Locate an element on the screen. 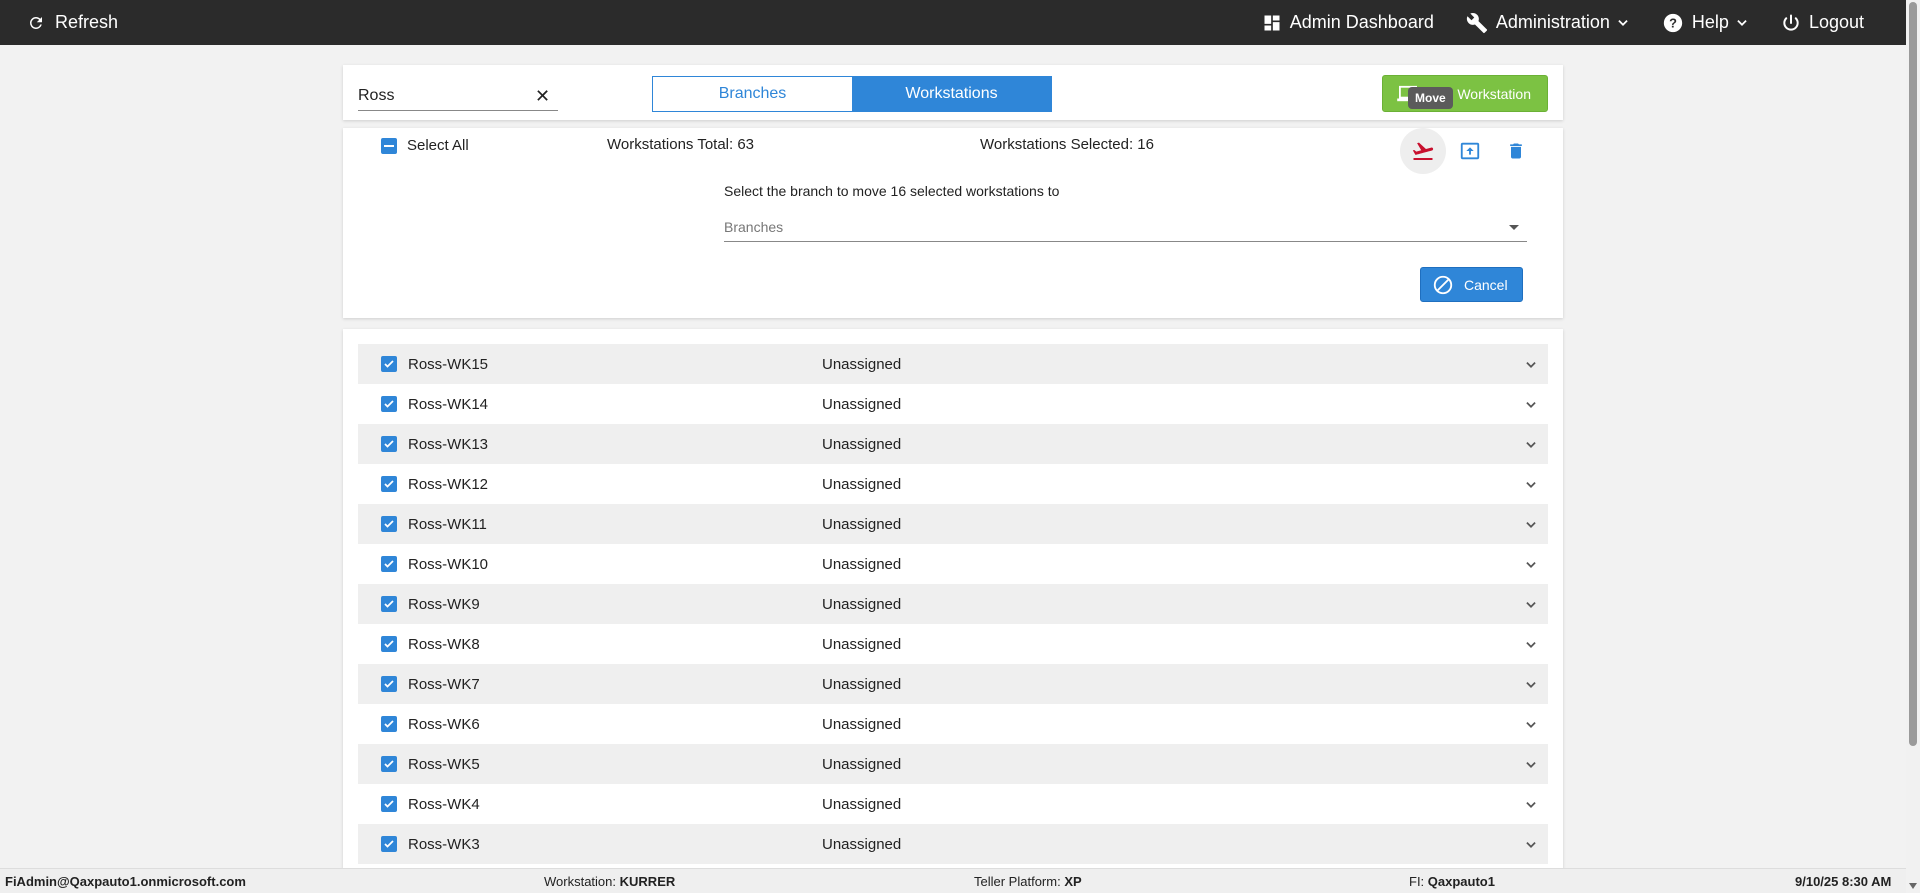 Image resolution: width=1920 pixels, height=893 pixels. table-row: Ross-WK9 Unassigned is located at coordinates (953, 604).